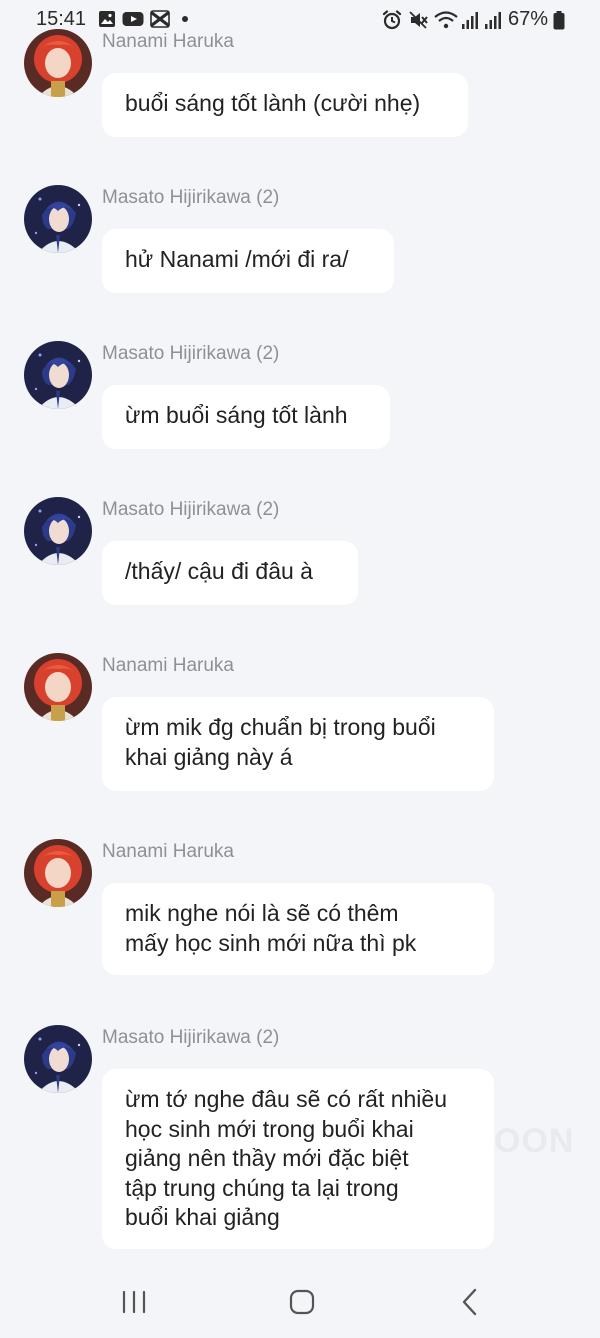 The width and height of the screenshot is (600, 1338). Describe the element at coordinates (185, 19) in the screenshot. I see `notification-dot-icon` at that location.